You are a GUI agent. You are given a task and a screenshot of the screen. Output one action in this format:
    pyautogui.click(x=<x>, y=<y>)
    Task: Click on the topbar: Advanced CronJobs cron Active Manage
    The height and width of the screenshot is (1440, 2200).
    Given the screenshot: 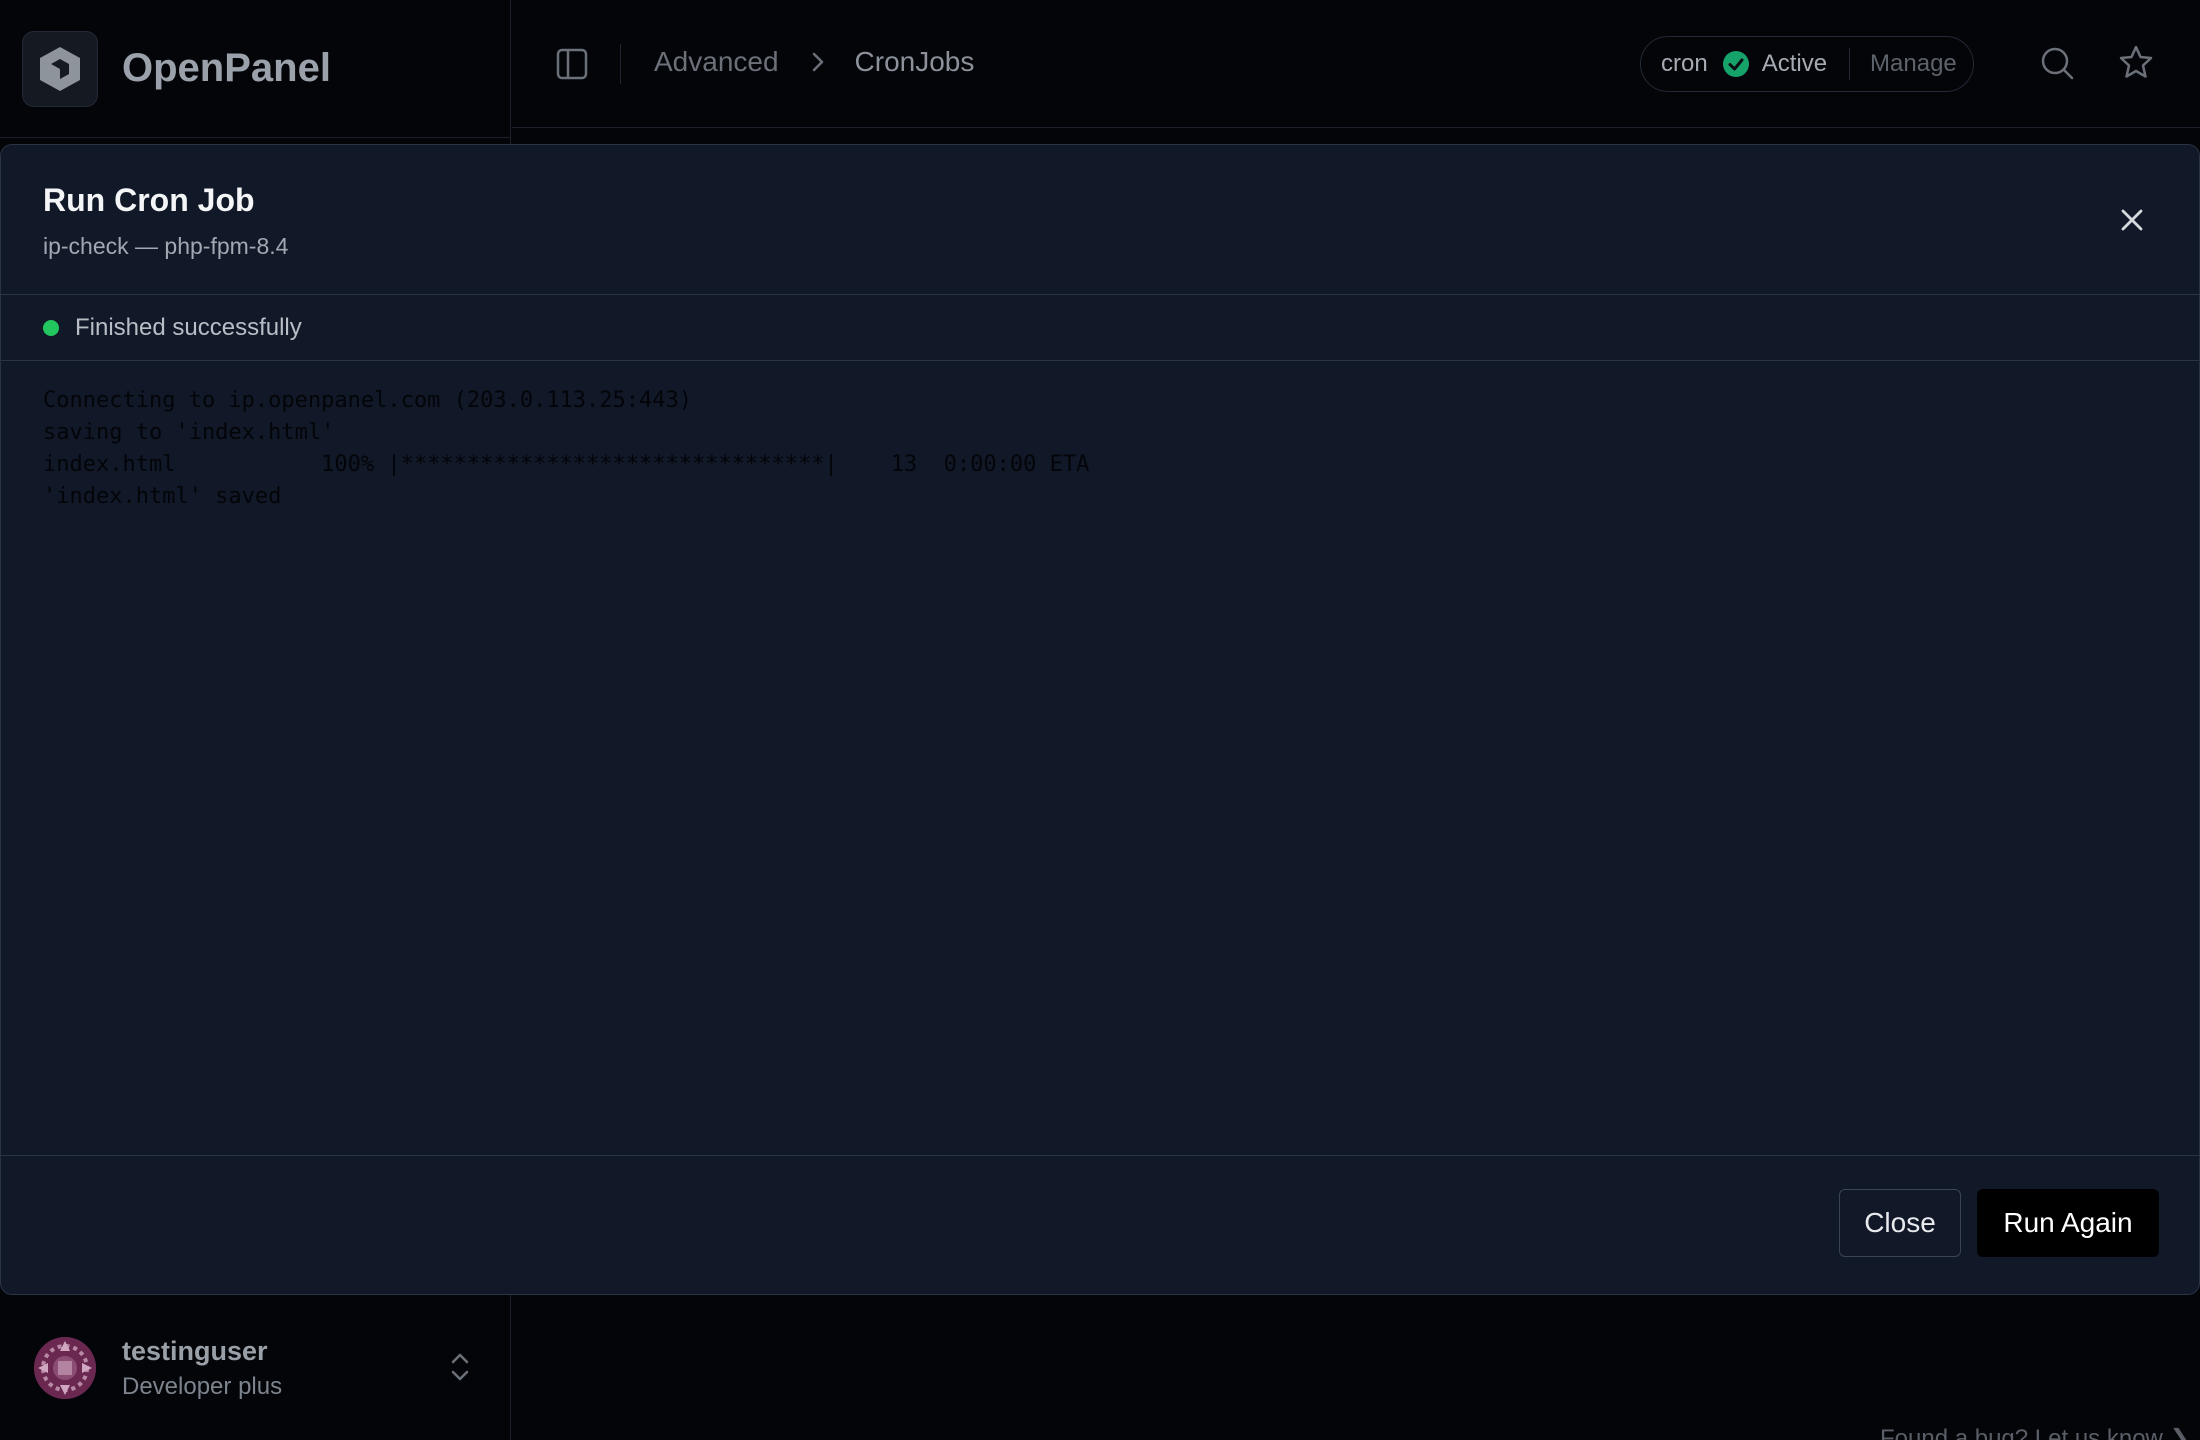 What is the action you would take?
    pyautogui.click(x=1356, y=64)
    